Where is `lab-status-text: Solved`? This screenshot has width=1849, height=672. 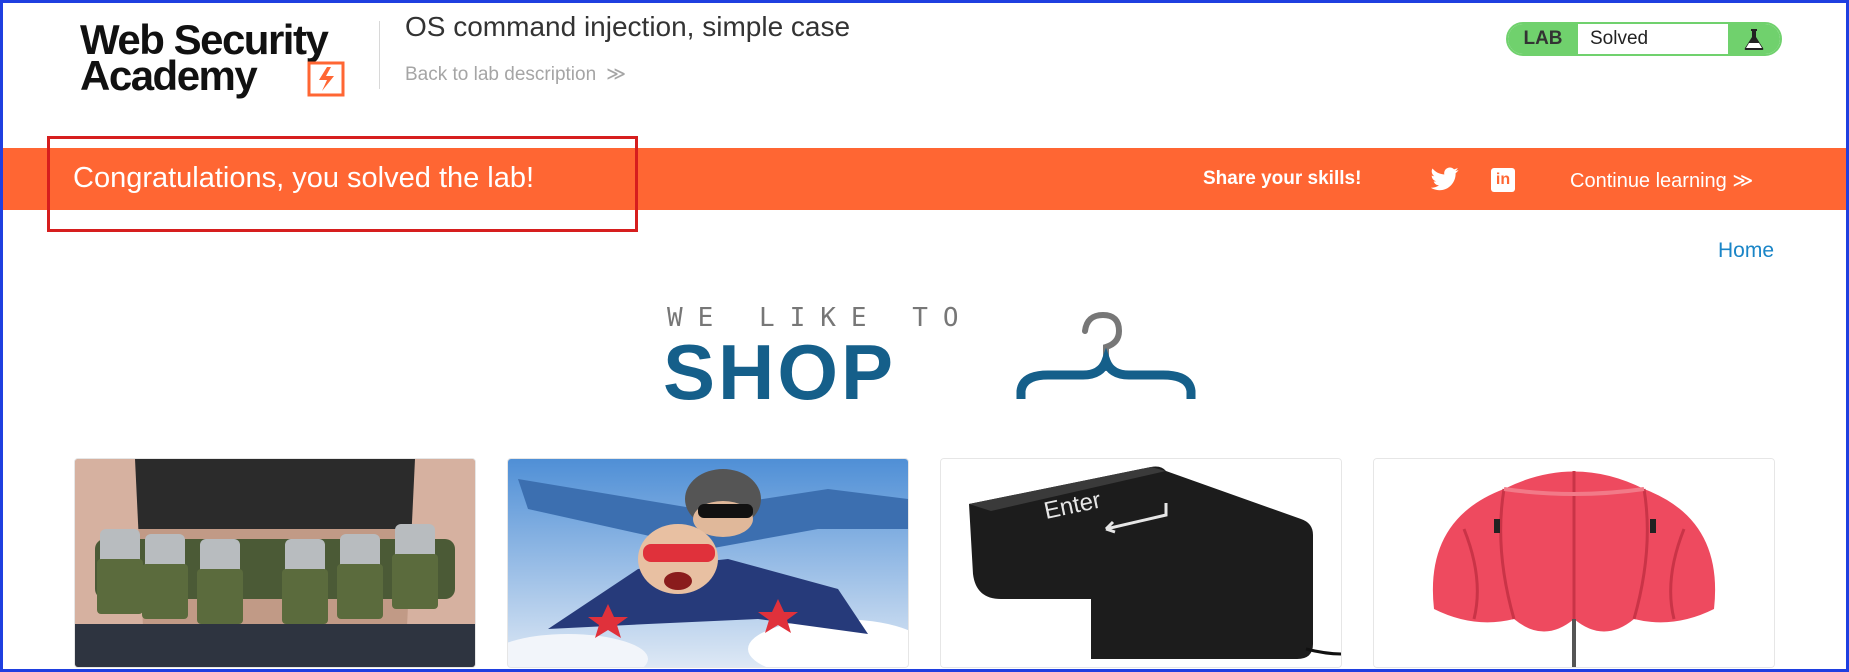 lab-status-text: Solved is located at coordinates (1619, 38).